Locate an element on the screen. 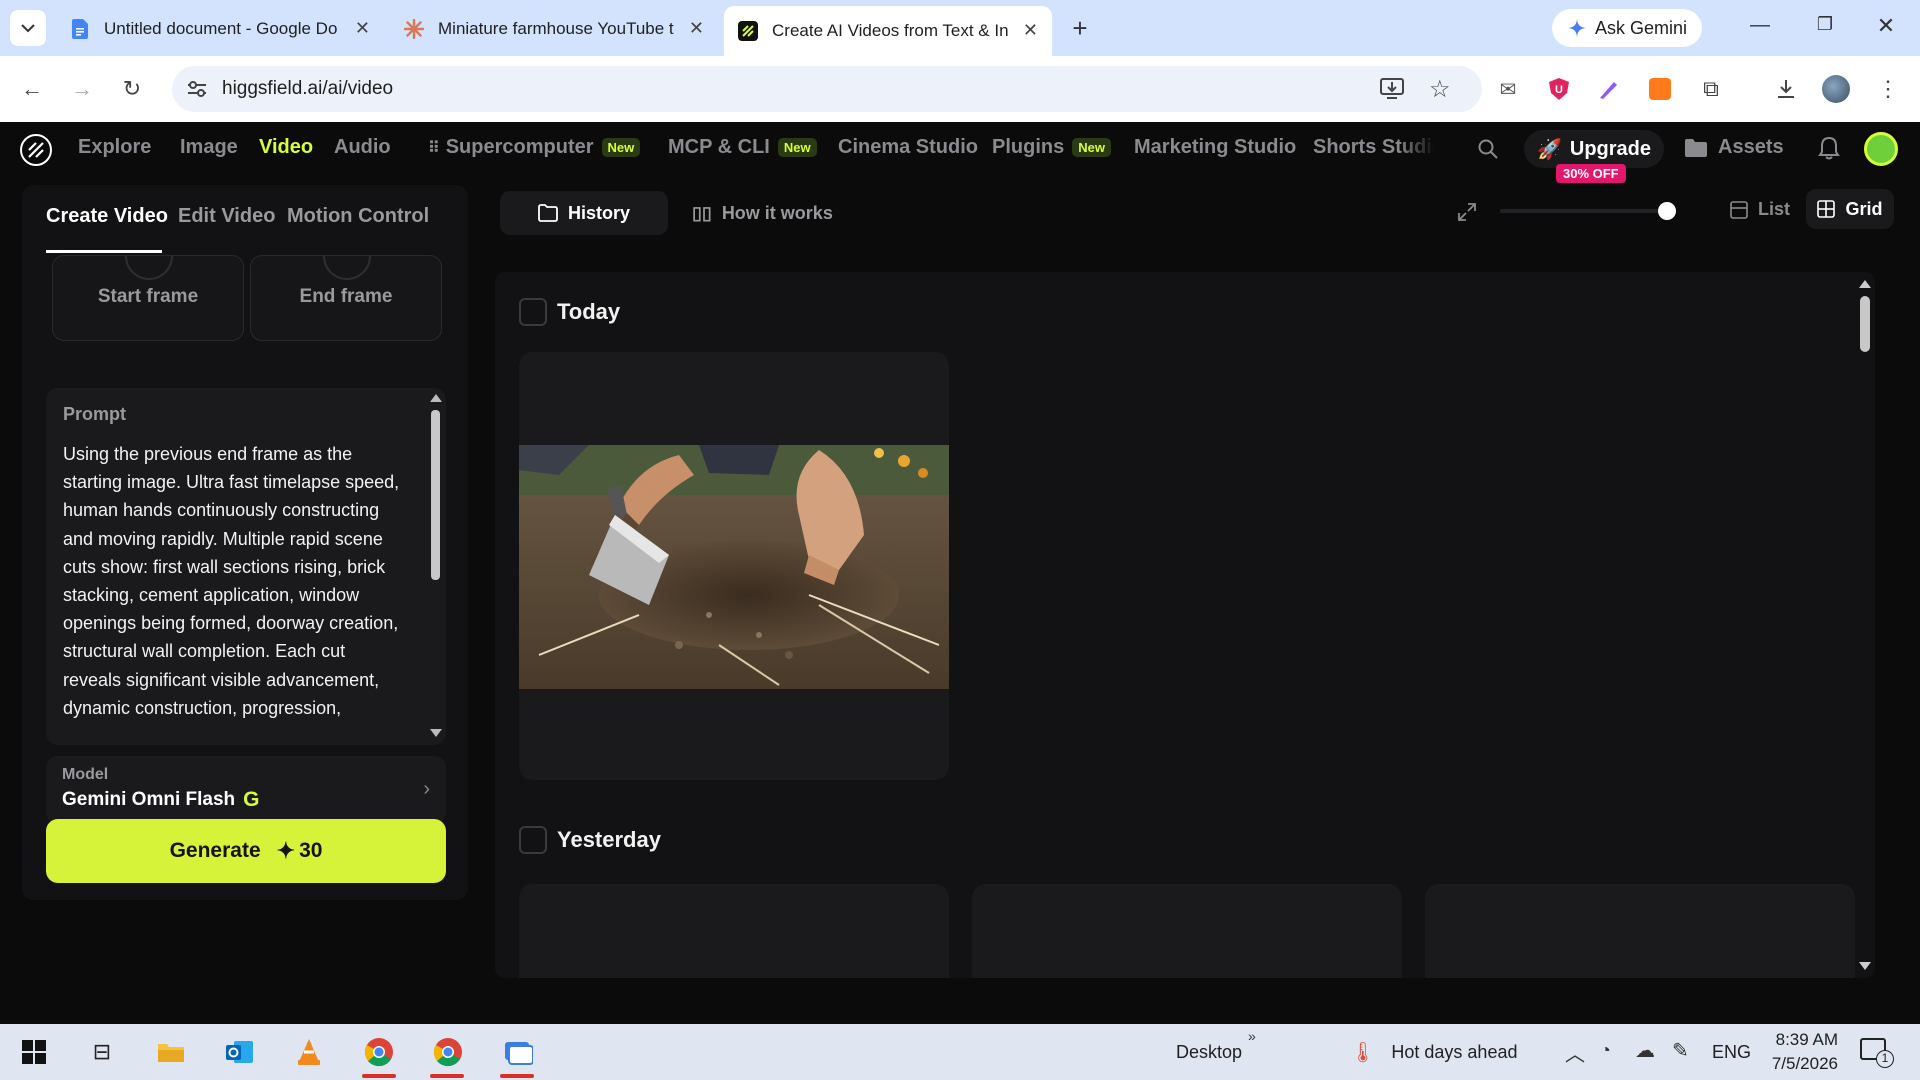 This screenshot has width=1920, height=1080. network-icon: ◔ is located at coordinates (1605, 1050).